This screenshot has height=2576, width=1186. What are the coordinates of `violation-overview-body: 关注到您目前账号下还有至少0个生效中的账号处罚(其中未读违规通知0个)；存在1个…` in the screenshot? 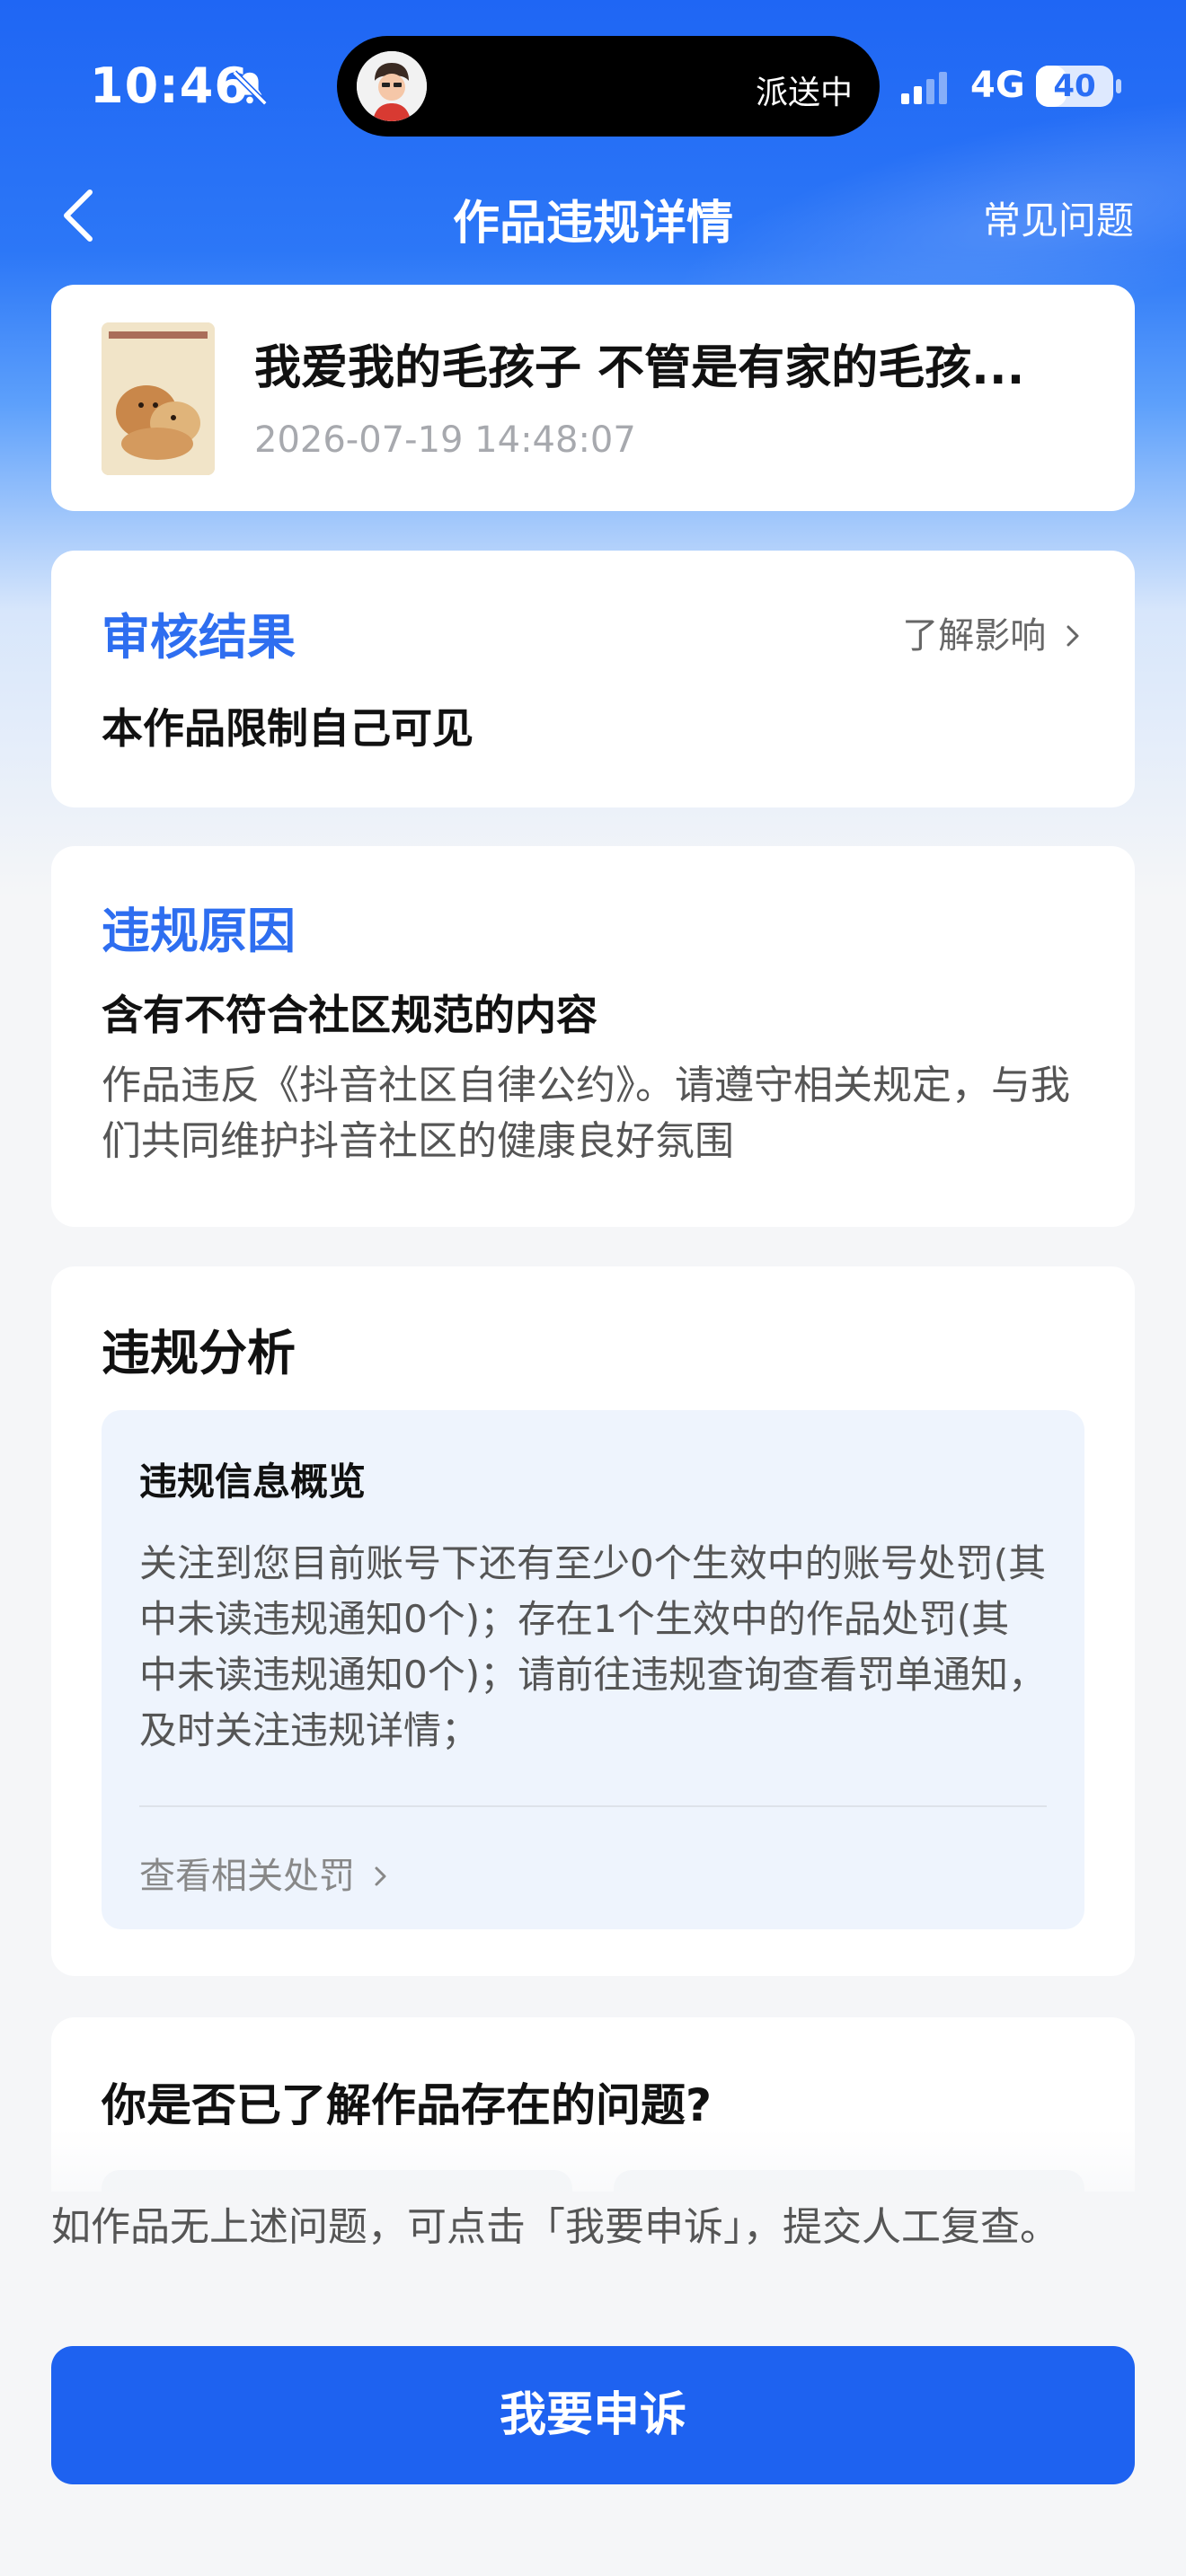 It's located at (593, 1646).